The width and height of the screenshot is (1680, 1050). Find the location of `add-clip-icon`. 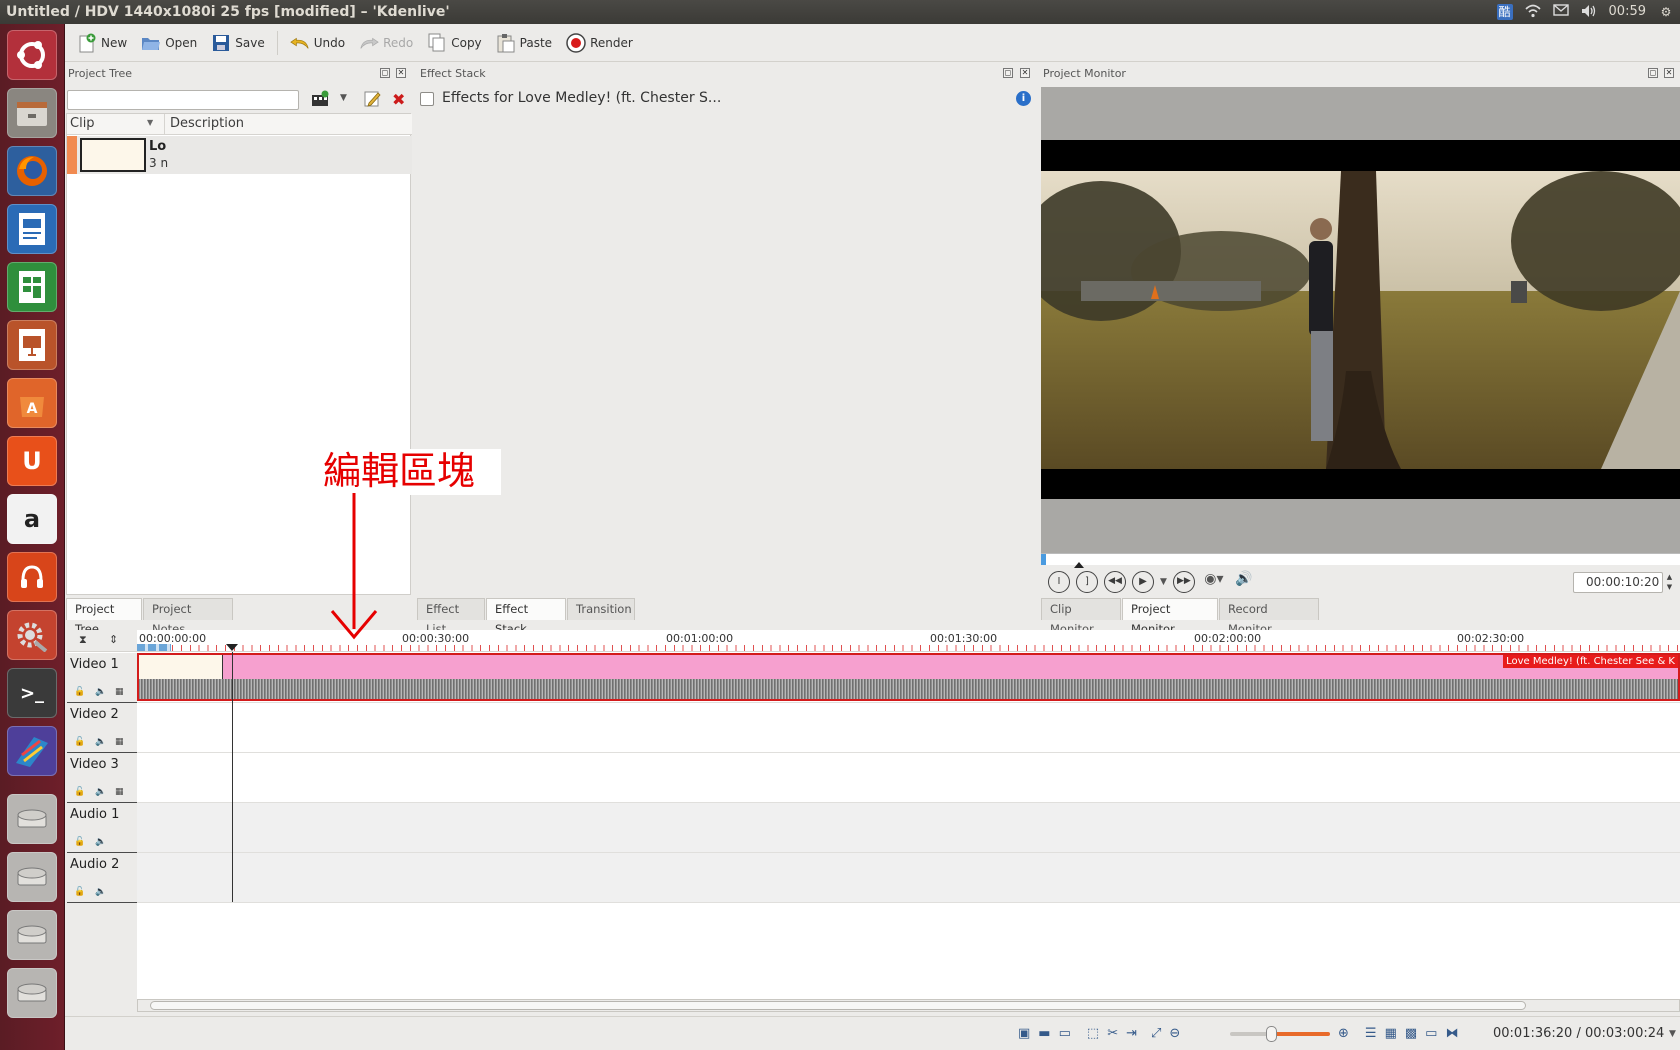

add-clip-icon is located at coordinates (320, 99).